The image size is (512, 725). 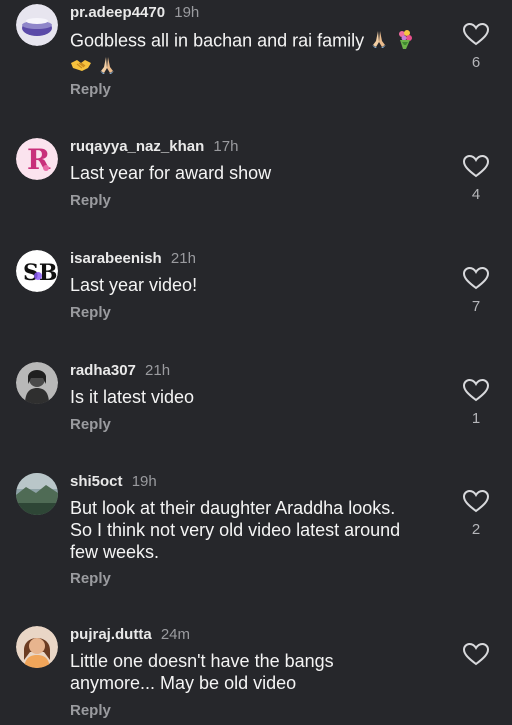 I want to click on like-count: 4, so click(x=476, y=194).